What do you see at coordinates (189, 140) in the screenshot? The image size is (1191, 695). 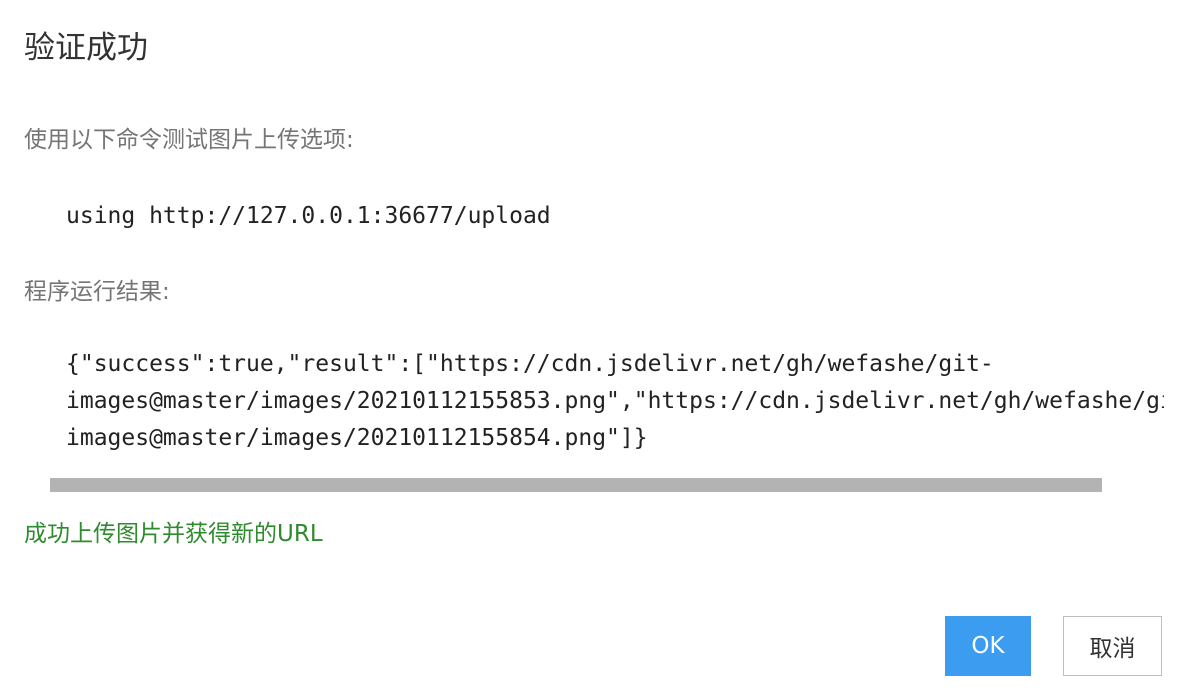 I see `command-label: 使用以下命令测试图片上传选项:` at bounding box center [189, 140].